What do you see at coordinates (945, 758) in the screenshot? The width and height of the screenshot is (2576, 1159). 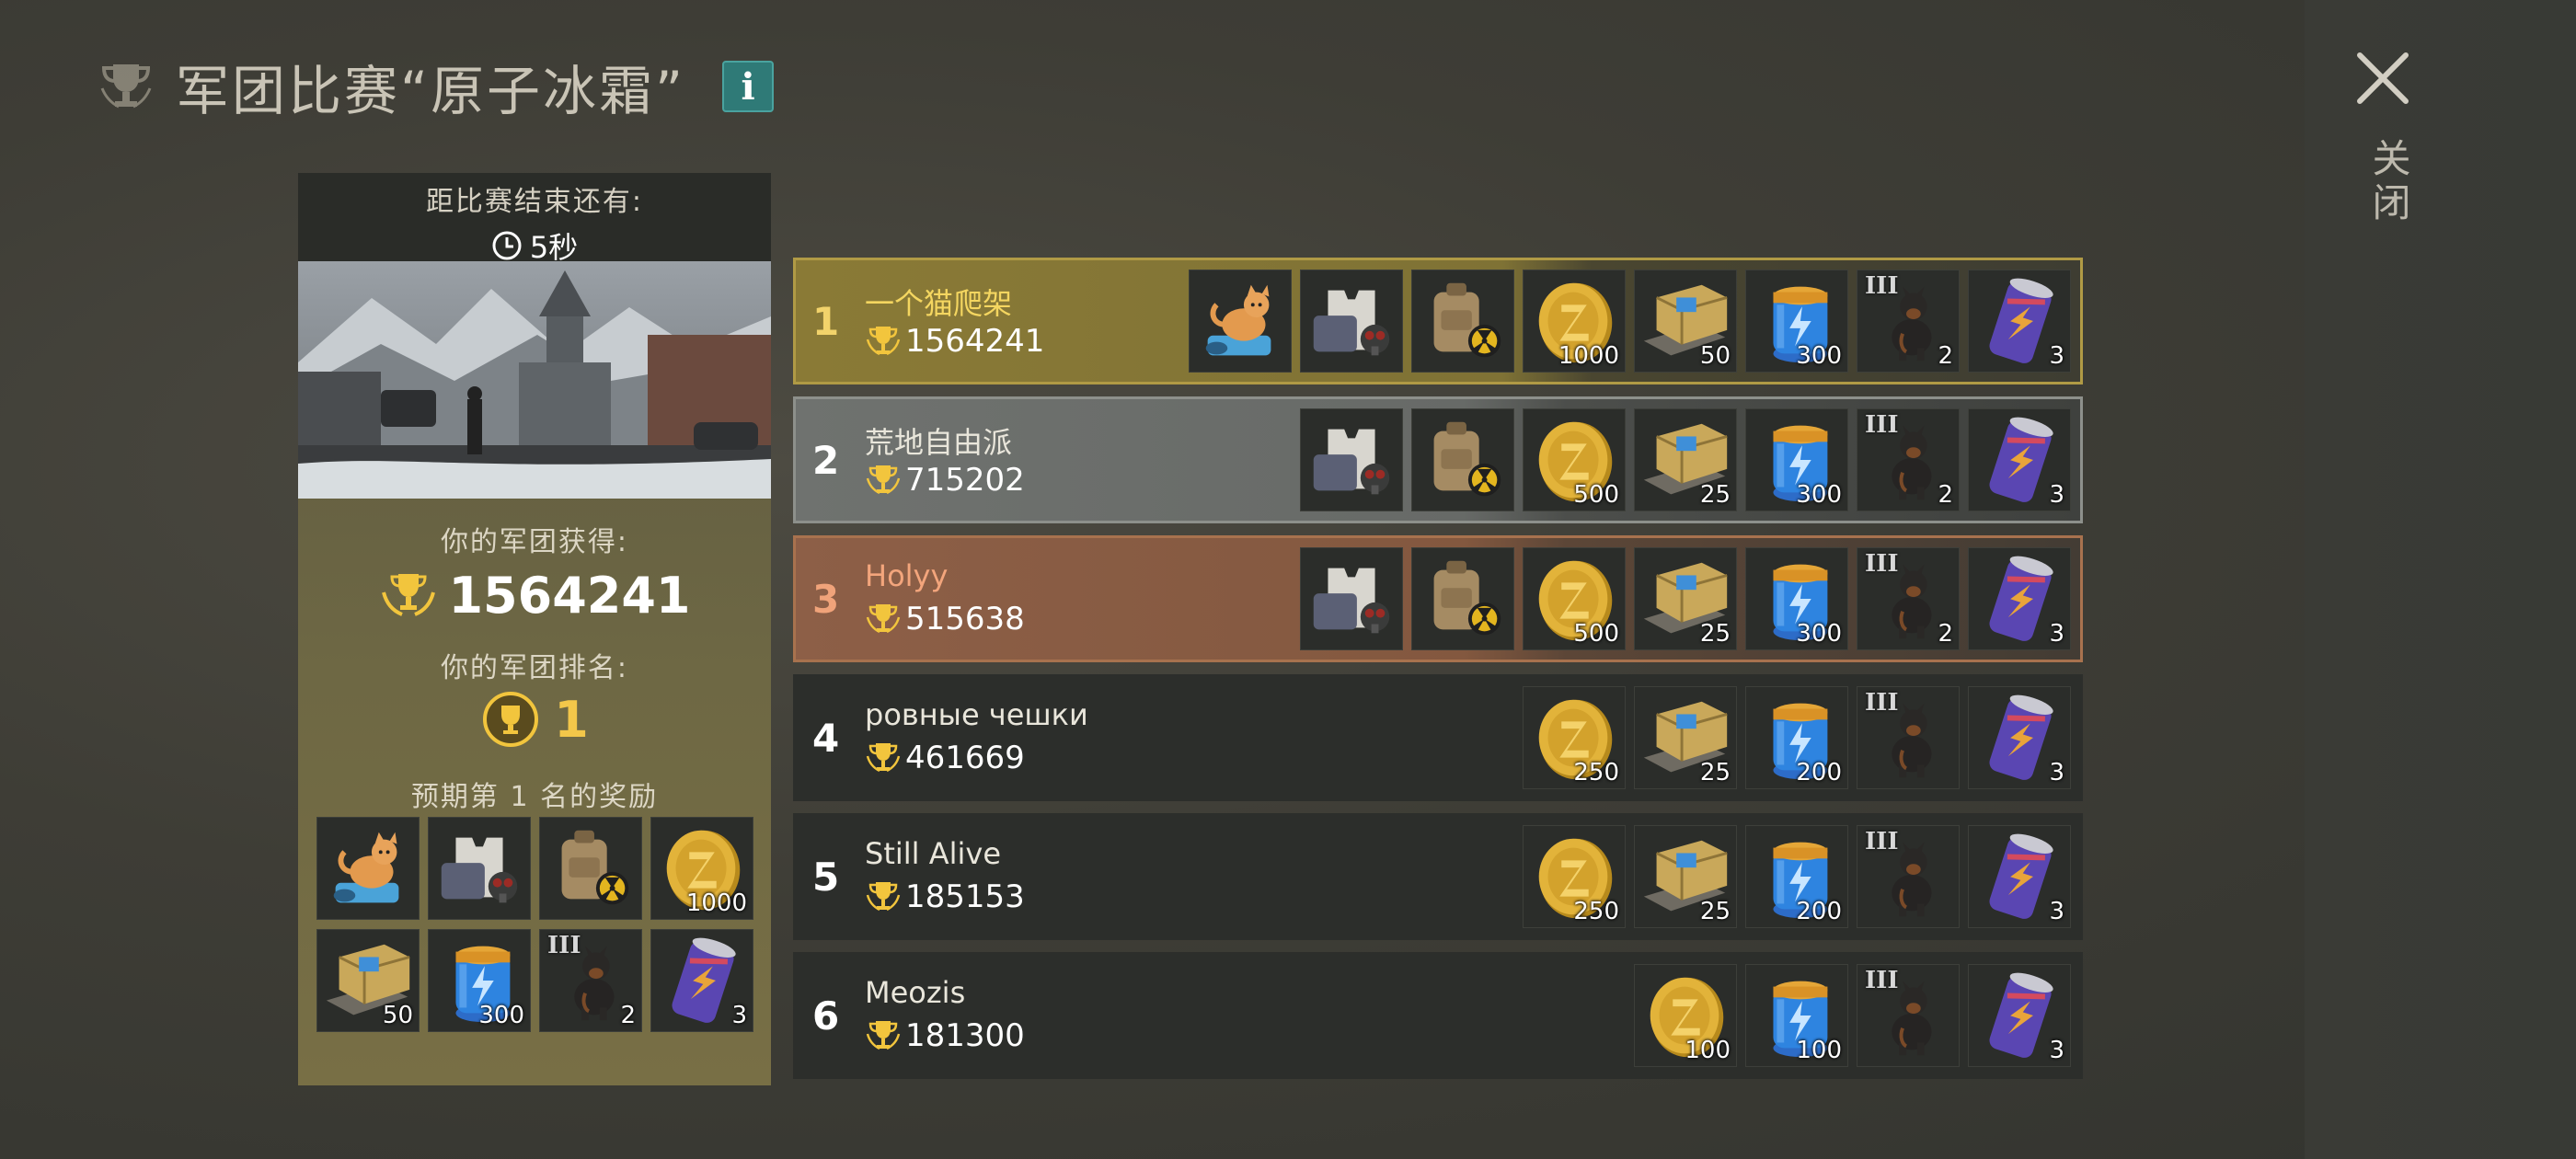 I see `legion-score: 461669` at bounding box center [945, 758].